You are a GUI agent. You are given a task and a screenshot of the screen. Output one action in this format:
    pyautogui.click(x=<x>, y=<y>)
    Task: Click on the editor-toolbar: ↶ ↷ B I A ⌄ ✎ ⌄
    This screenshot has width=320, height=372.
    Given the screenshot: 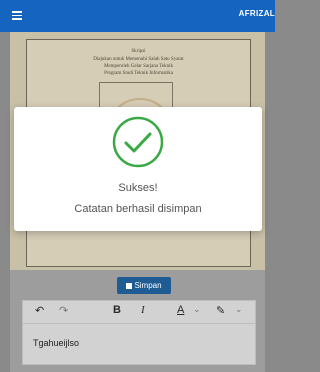 What is the action you would take?
    pyautogui.click(x=139, y=311)
    